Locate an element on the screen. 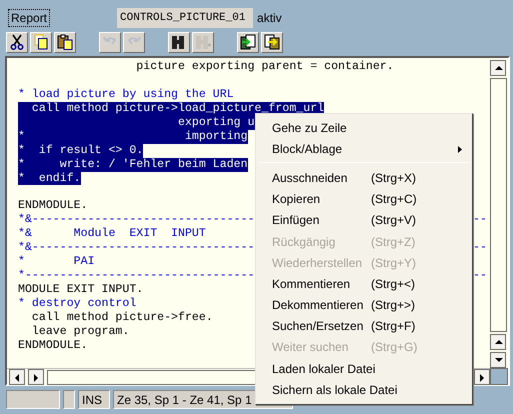 The image size is (513, 414). code-line: *--------------------------------- is located at coordinates (136, 275).